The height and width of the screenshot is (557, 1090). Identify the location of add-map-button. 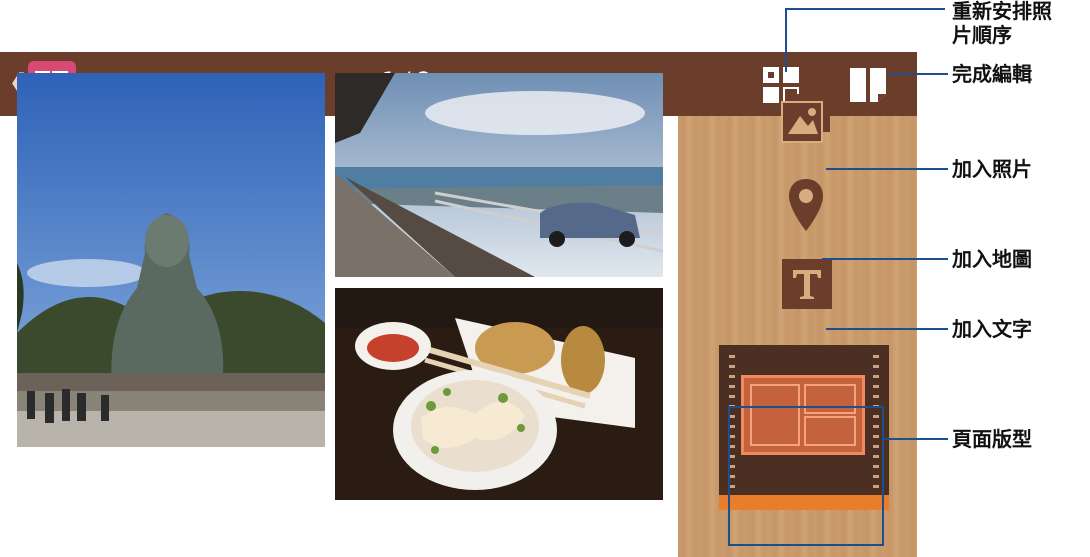
(806, 205).